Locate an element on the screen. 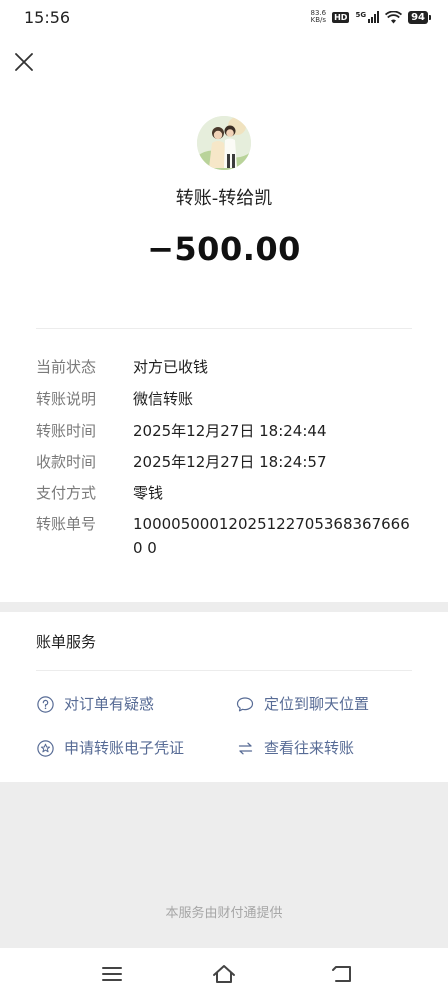 Image resolution: width=448 pixels, height=1000 pixels. detail-row-payment-method: 支付方式 零钱 is located at coordinates (224, 493).